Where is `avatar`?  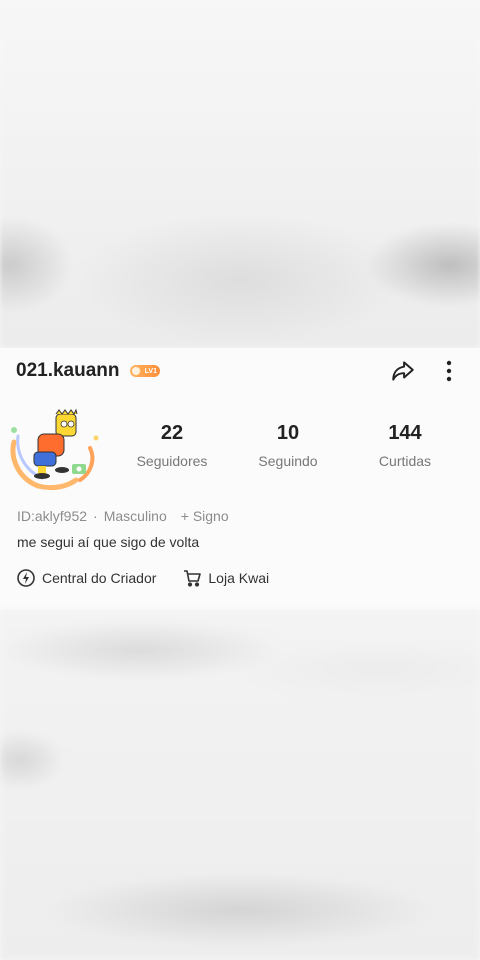 avatar is located at coordinates (56, 450).